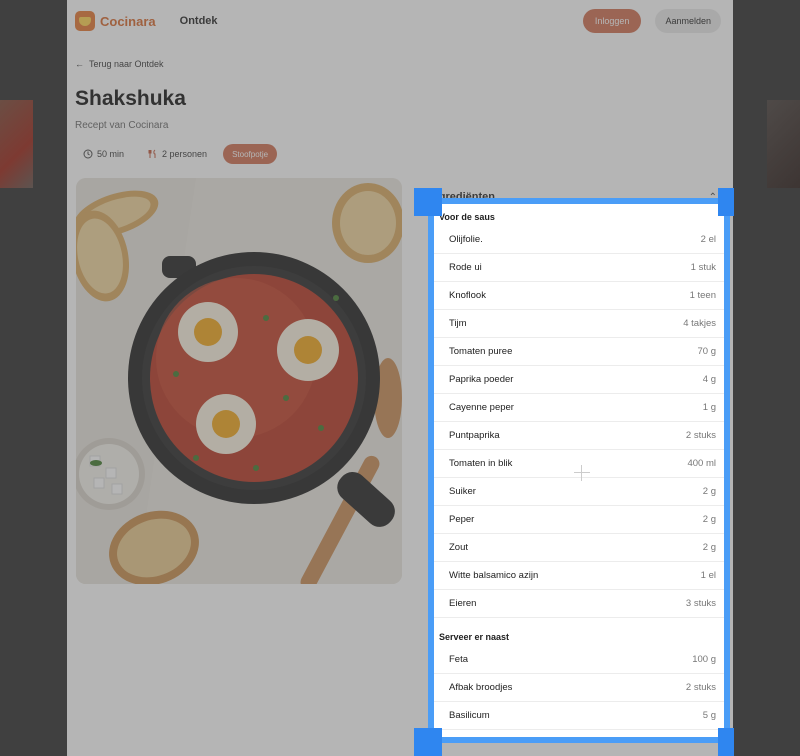 This screenshot has height=756, width=800. I want to click on ingredient-row: Peper 2 g, so click(579, 520).